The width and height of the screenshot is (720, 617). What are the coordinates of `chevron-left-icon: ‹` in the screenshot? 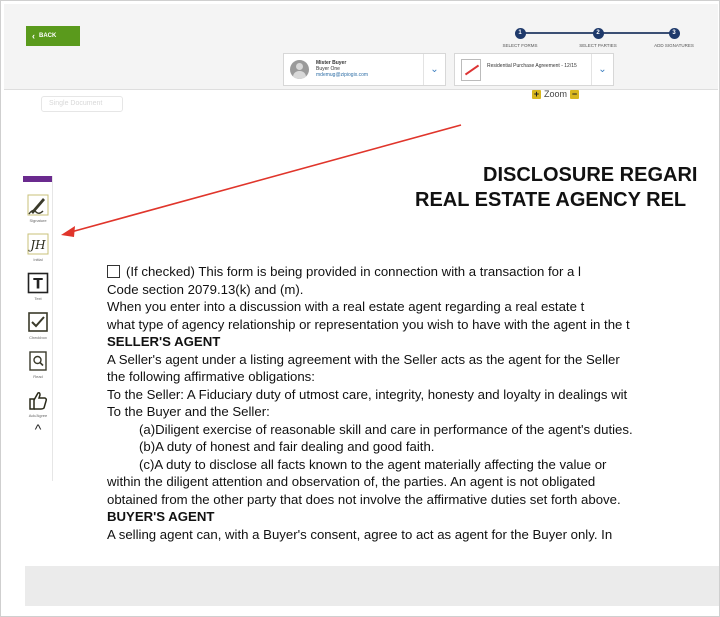 It's located at (33, 36).